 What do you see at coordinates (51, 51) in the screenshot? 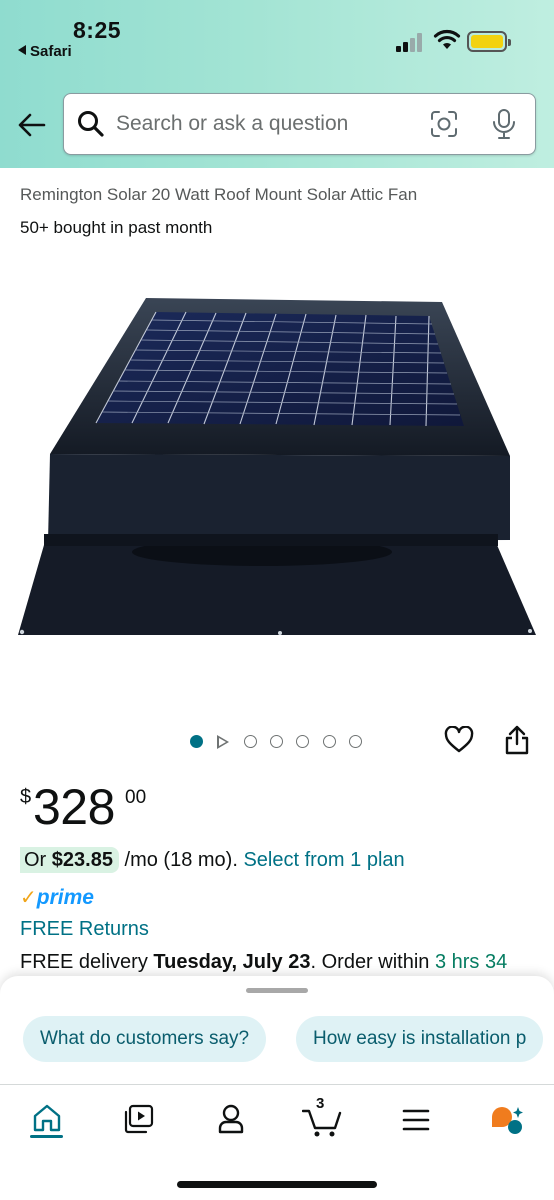
I see `back-app-label: Safari` at bounding box center [51, 51].